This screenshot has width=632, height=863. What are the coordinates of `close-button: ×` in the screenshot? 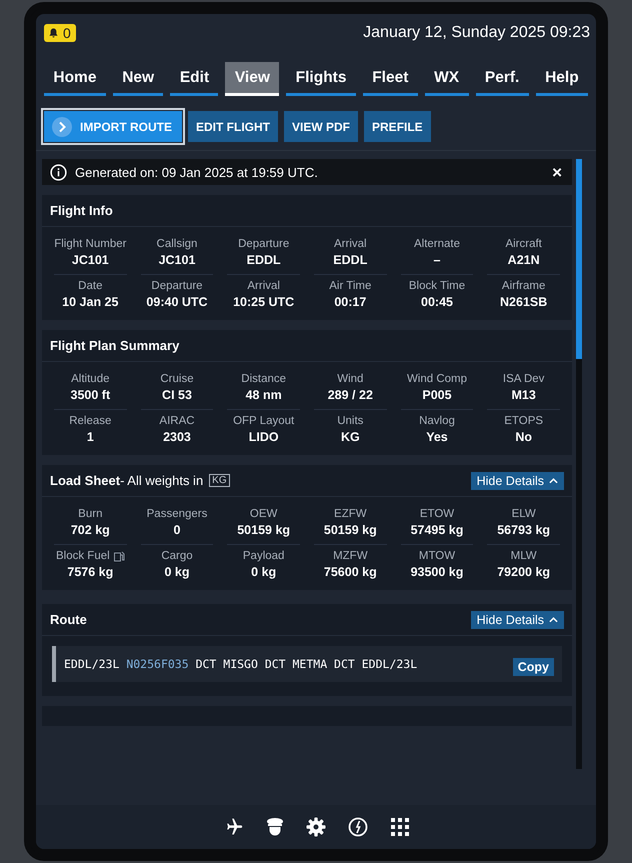 It's located at (557, 172).